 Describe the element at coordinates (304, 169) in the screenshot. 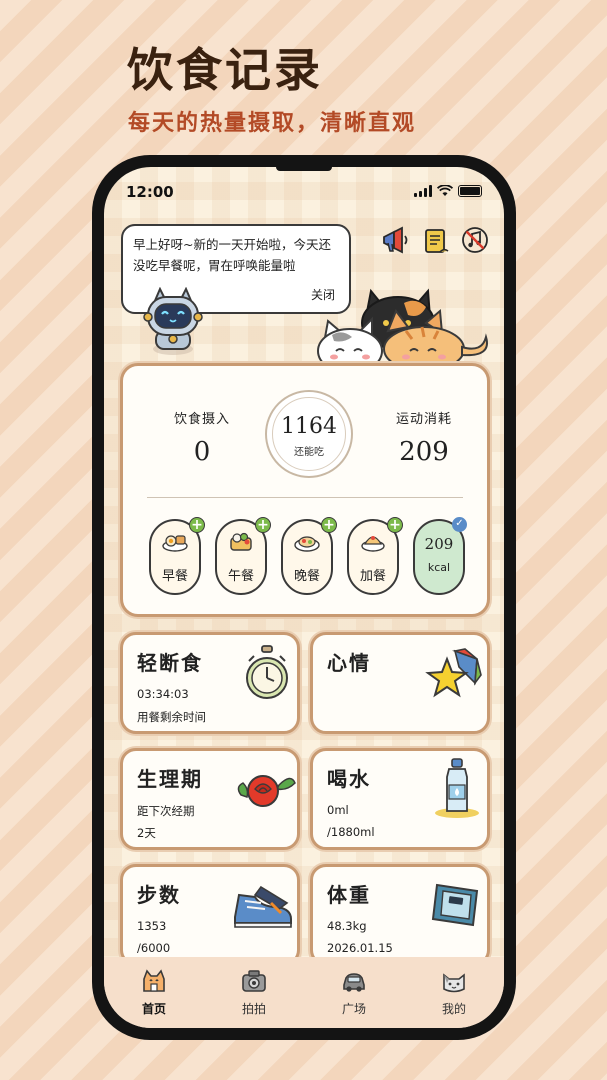

I see `notch` at that location.